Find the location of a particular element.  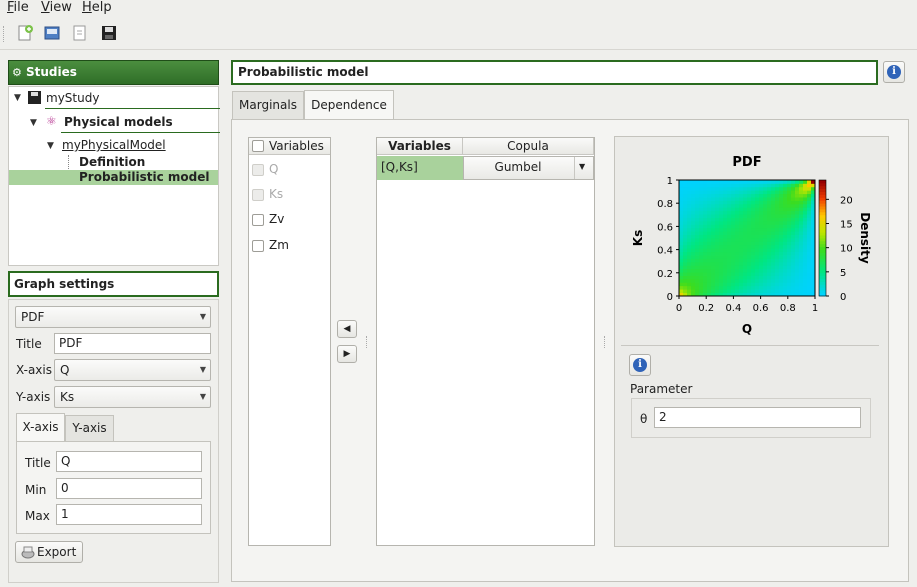

tab-marginals: Marginals is located at coordinates (268, 105).